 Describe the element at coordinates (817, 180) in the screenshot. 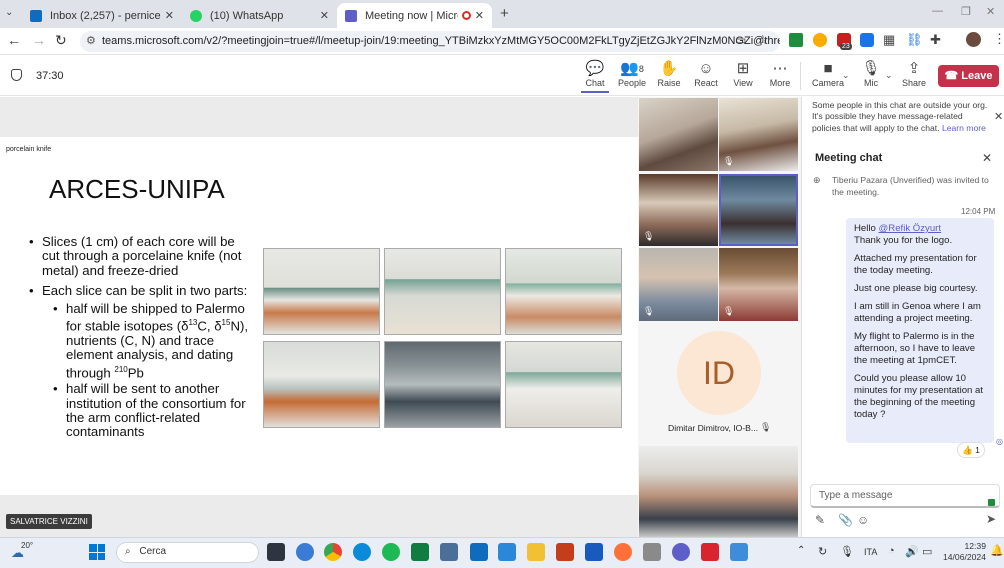

I see `person-added-icon: ⊕` at that location.